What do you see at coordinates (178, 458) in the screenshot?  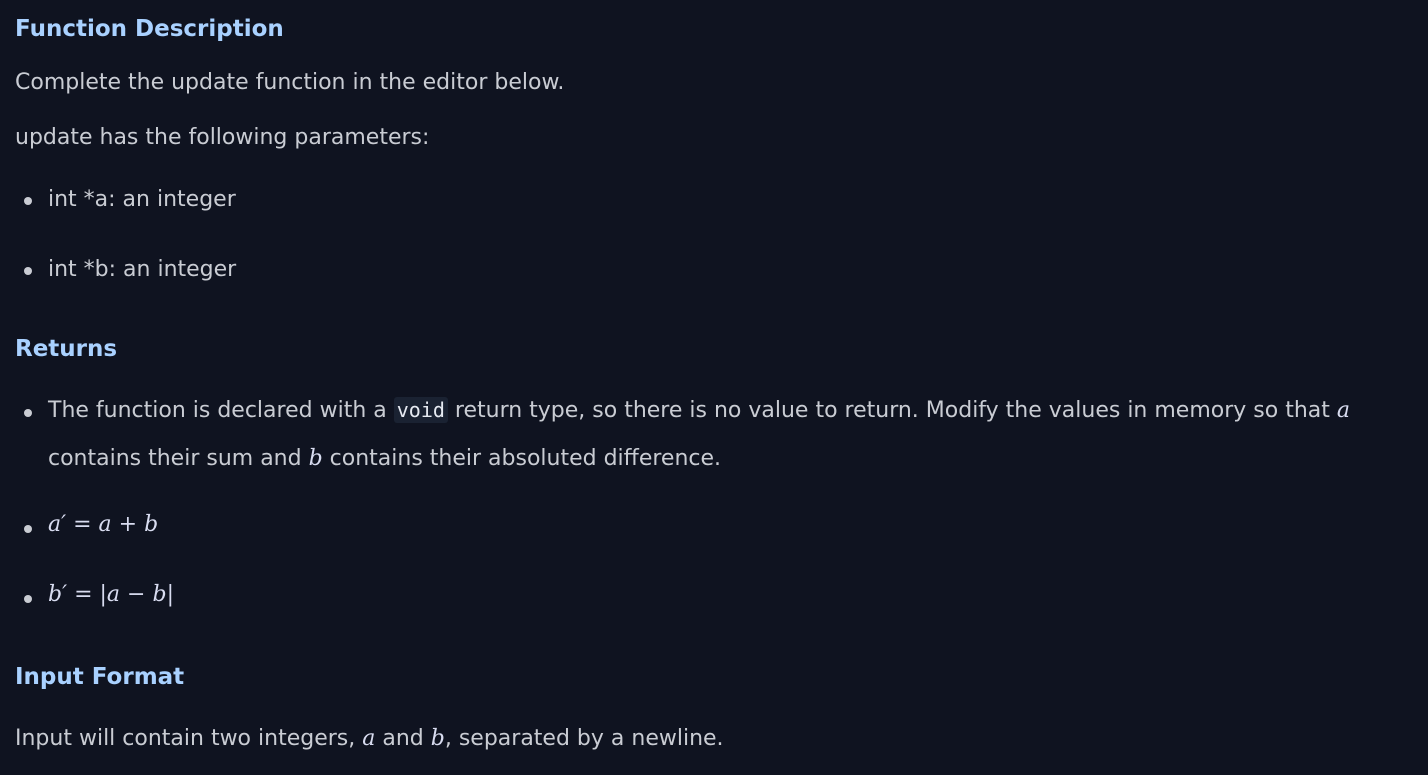 I see `returns-text: contains their sum and` at bounding box center [178, 458].